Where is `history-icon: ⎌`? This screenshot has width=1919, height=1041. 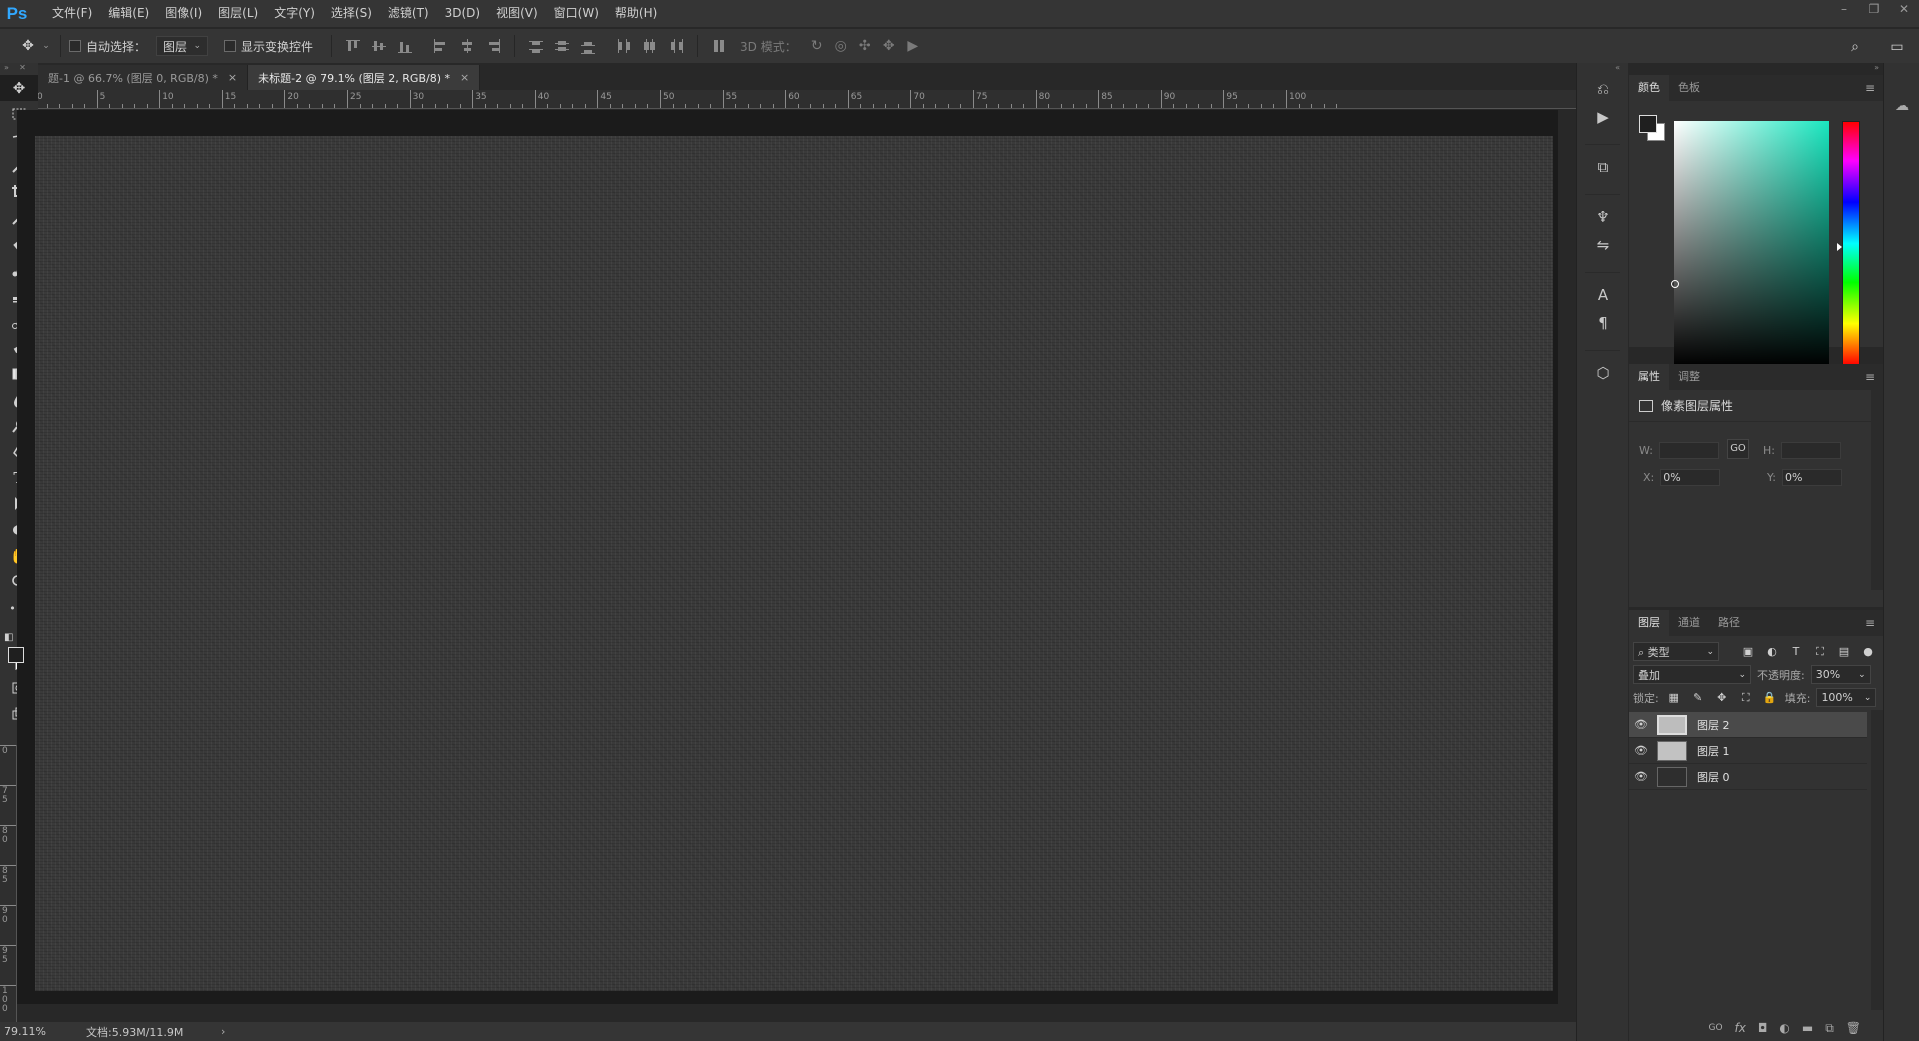 history-icon: ⎌ is located at coordinates (1603, 89).